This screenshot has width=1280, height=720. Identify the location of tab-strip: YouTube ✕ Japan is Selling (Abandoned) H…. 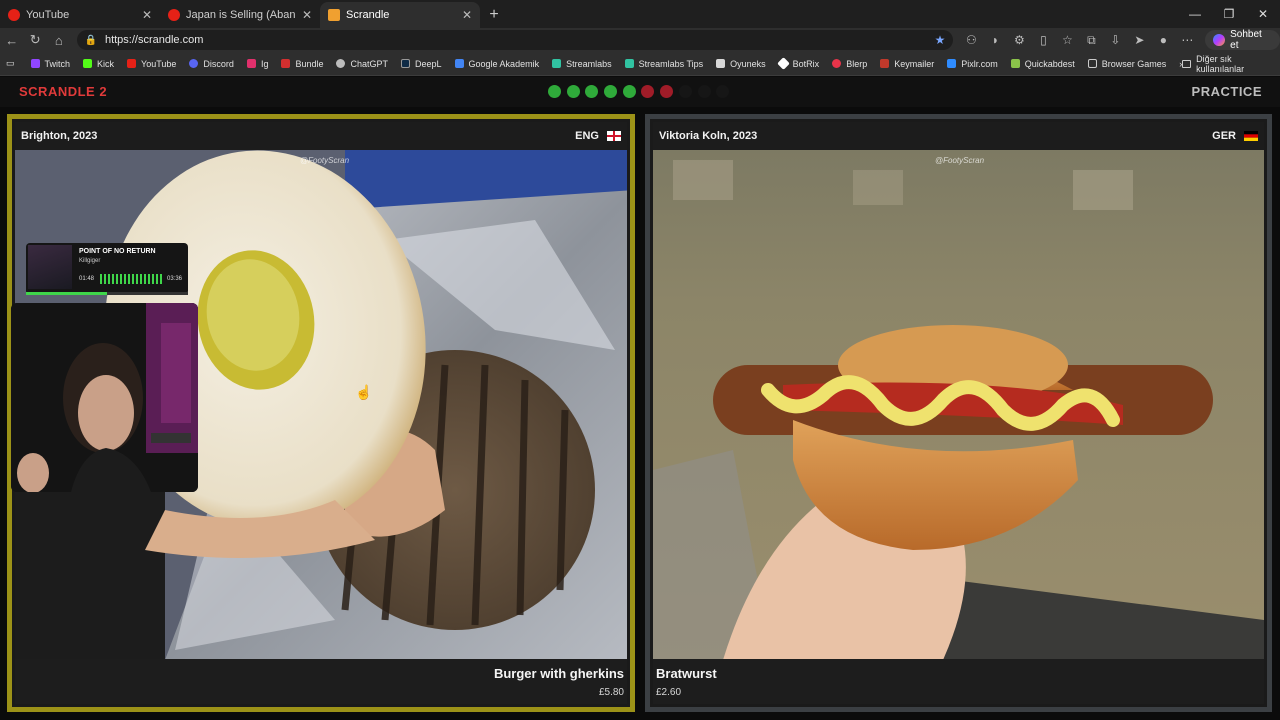
(640, 14).